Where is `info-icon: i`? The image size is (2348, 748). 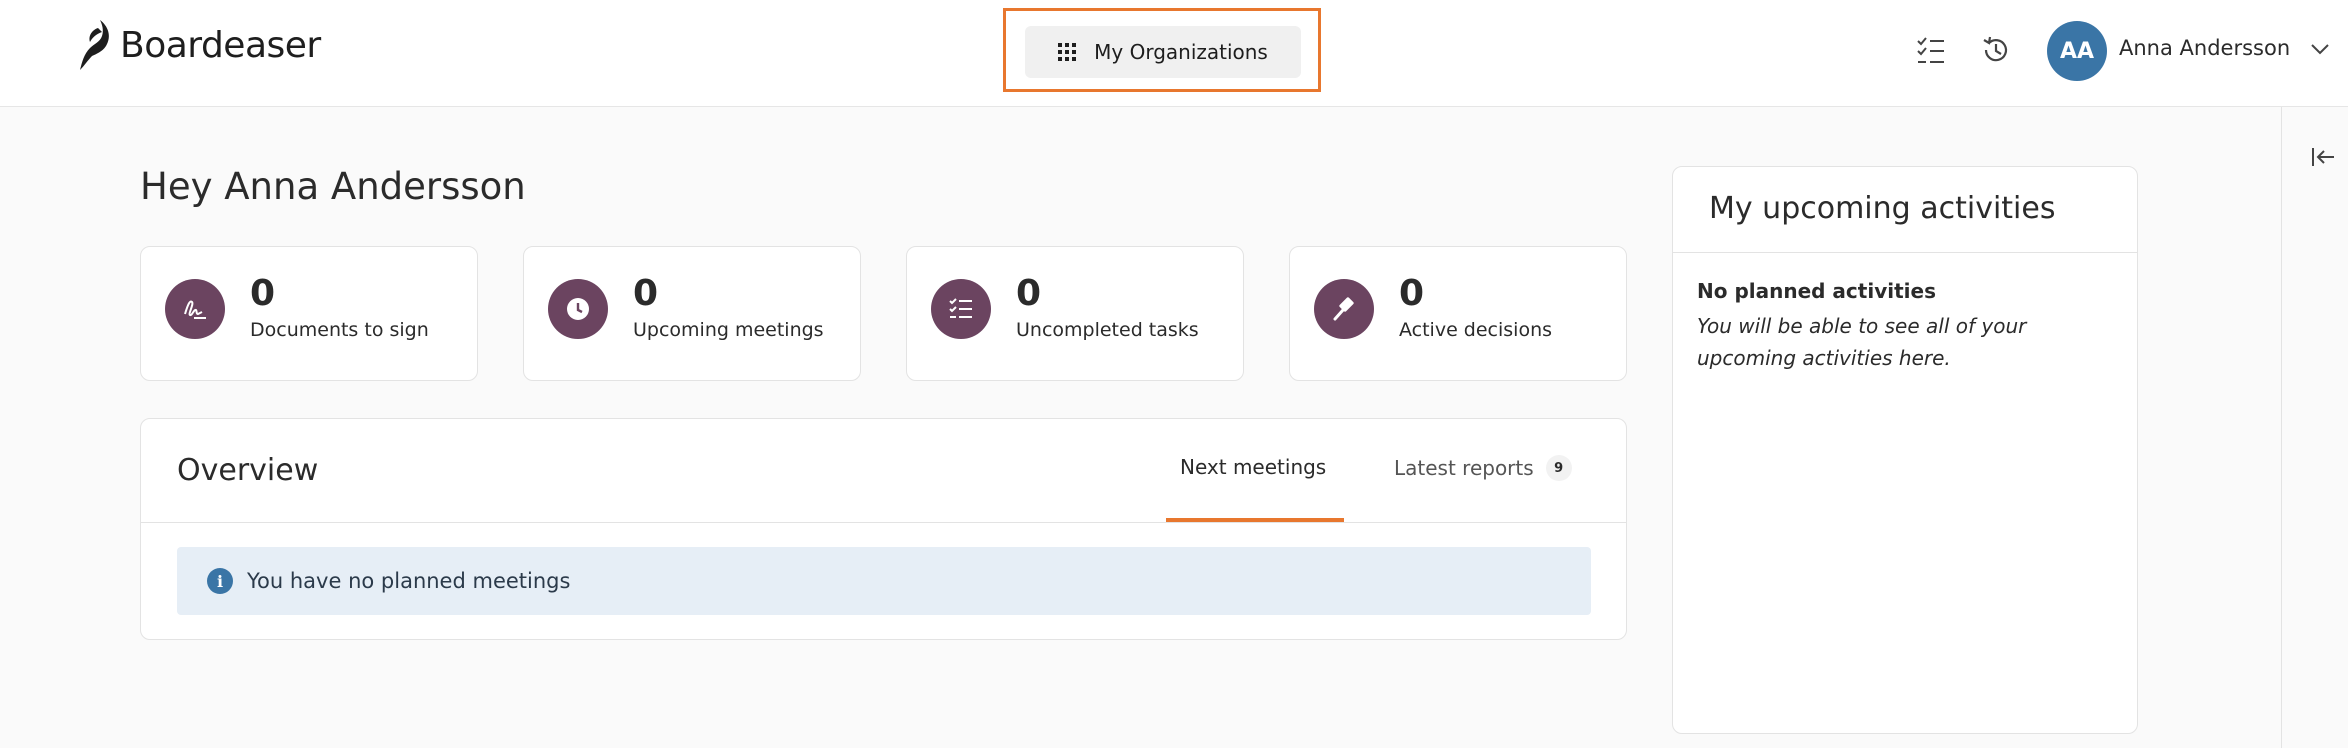 info-icon: i is located at coordinates (220, 581).